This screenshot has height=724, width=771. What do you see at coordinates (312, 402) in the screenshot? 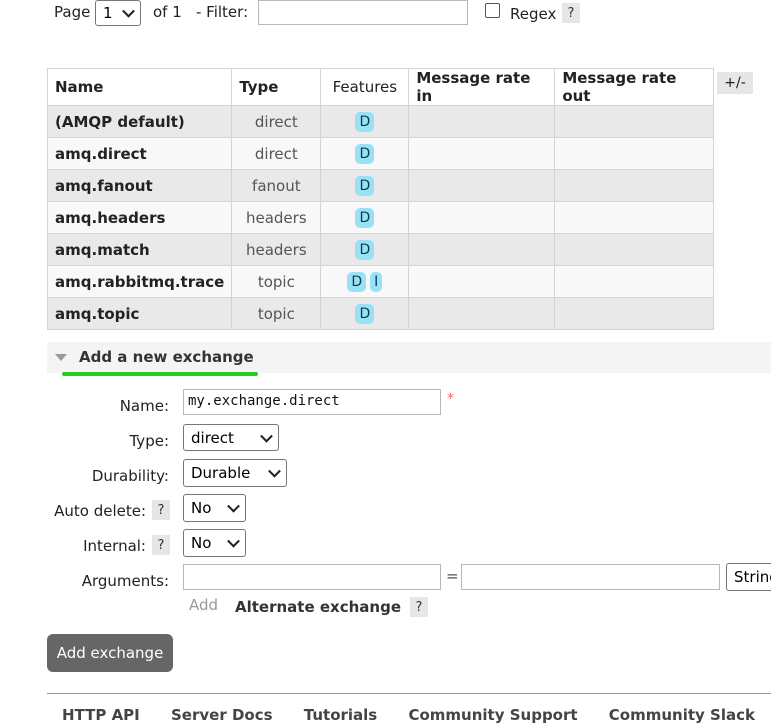
I see `exchange-name-input: my.exchange.direct` at bounding box center [312, 402].